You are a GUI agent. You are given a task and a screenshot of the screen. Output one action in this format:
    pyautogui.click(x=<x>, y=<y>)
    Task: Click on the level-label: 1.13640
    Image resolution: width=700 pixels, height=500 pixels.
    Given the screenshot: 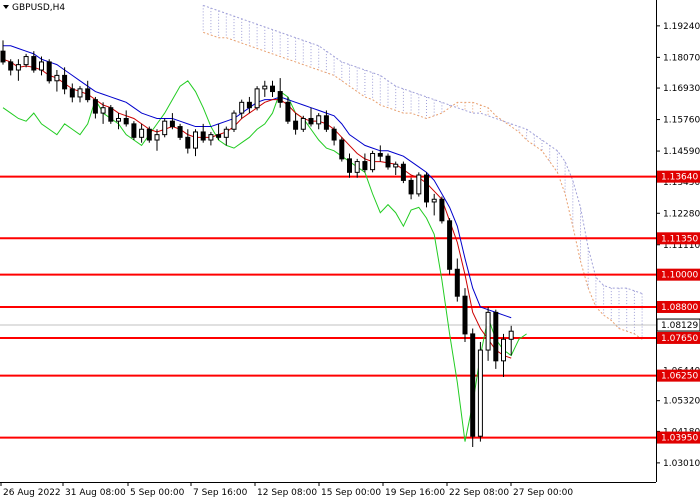 What is the action you would take?
    pyautogui.click(x=678, y=176)
    